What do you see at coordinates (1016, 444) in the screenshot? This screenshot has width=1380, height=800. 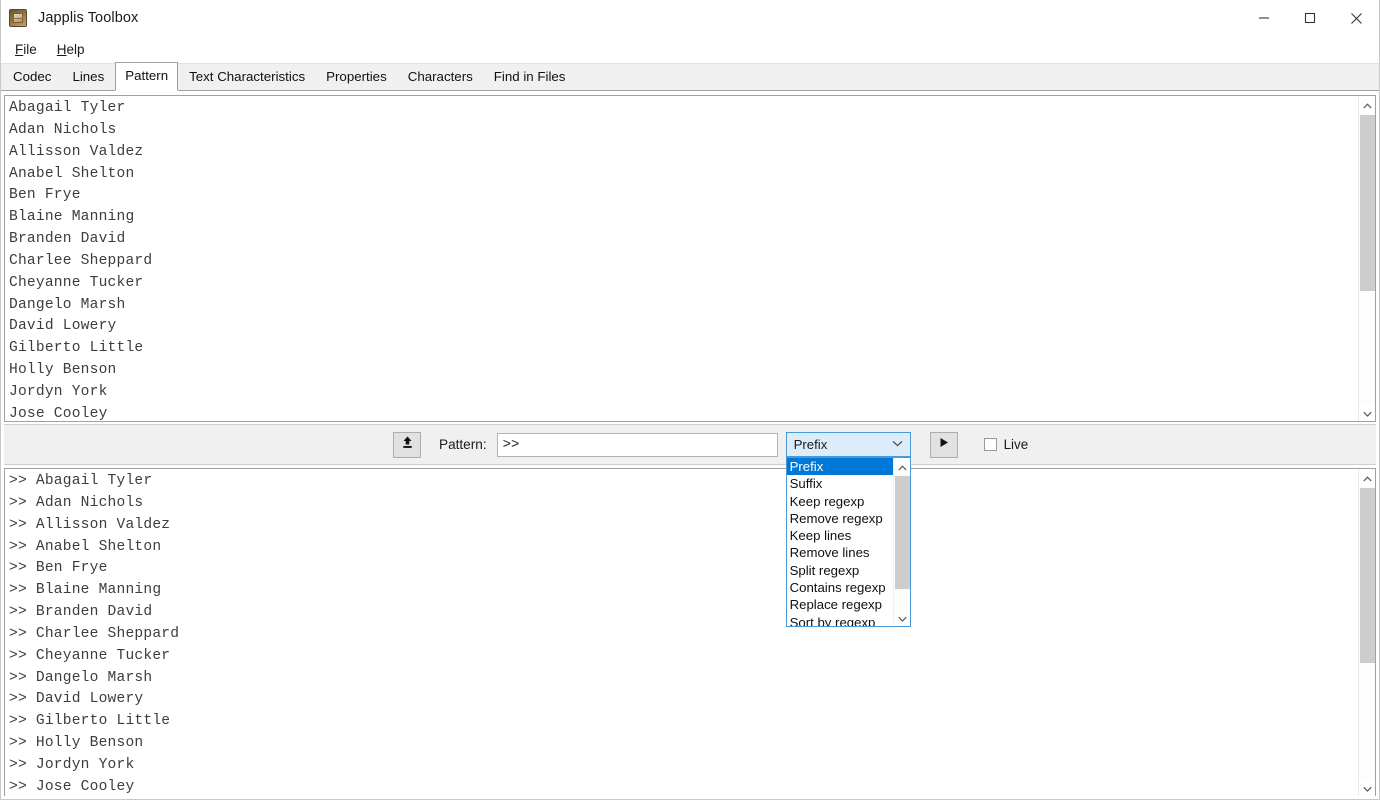 I see `live-label: Live` at bounding box center [1016, 444].